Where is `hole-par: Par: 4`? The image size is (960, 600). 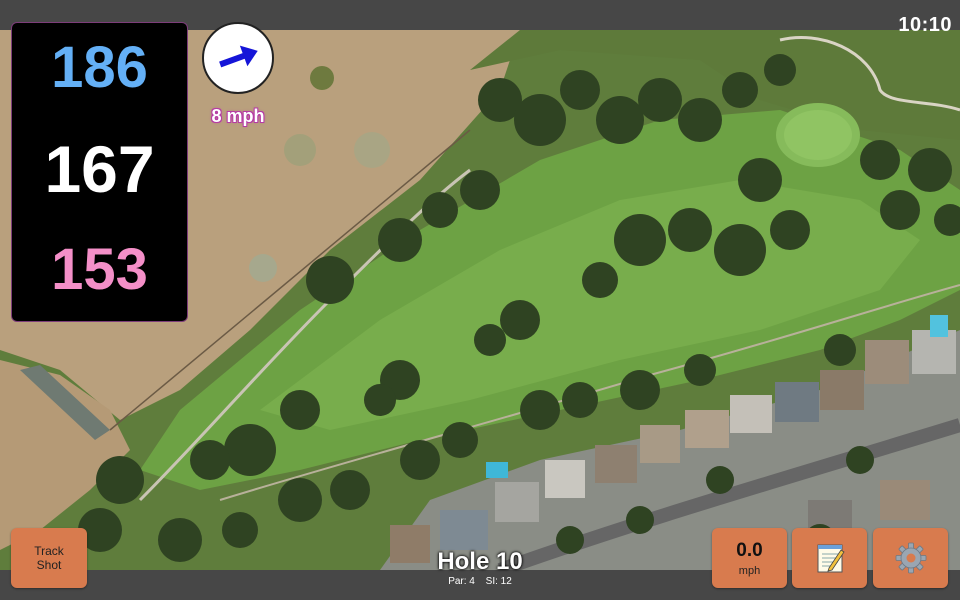
hole-par: Par: 4 is located at coordinates (461, 581).